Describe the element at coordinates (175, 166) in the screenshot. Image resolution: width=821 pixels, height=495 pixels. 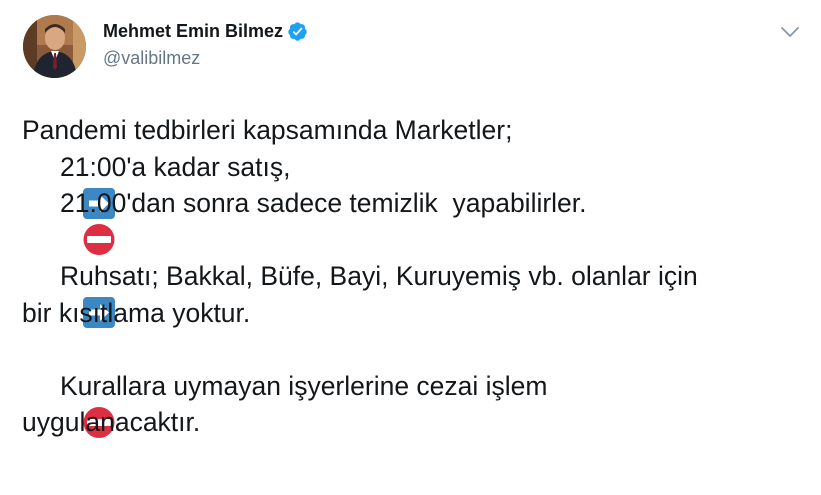
I see `tweet-line-text: 21:00'a kadar satış,` at that location.